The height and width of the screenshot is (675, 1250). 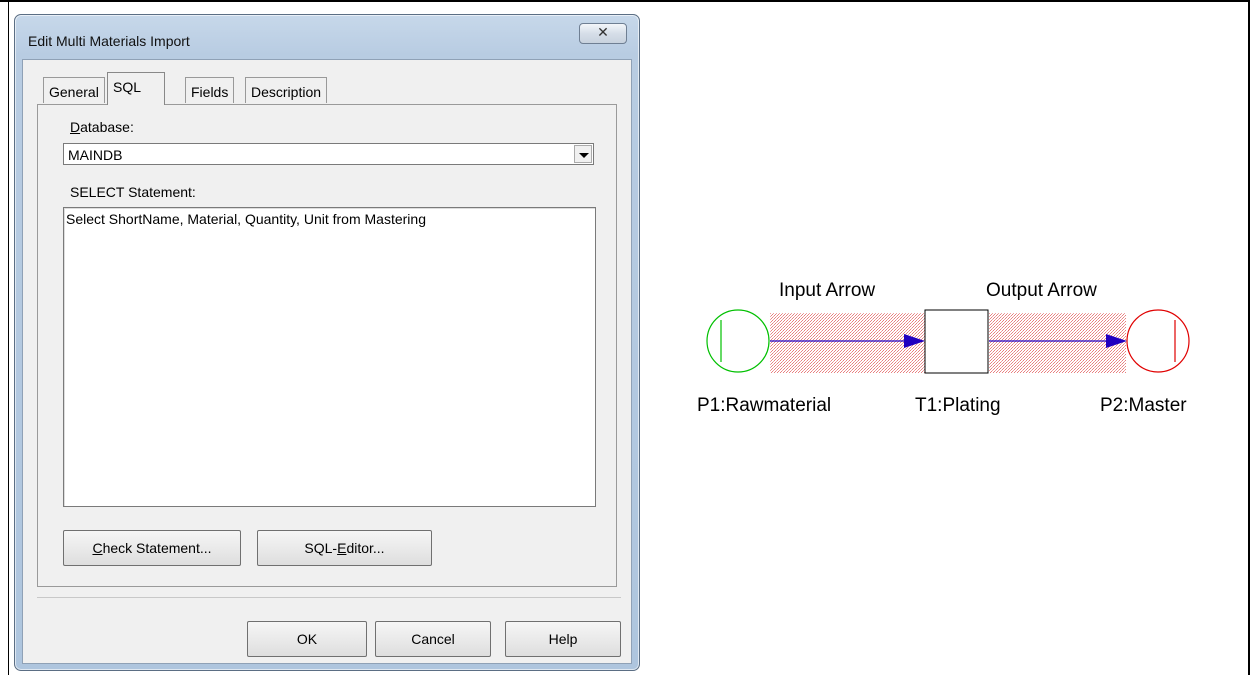 What do you see at coordinates (956, 341) in the screenshot?
I see `transition-t1-box` at bounding box center [956, 341].